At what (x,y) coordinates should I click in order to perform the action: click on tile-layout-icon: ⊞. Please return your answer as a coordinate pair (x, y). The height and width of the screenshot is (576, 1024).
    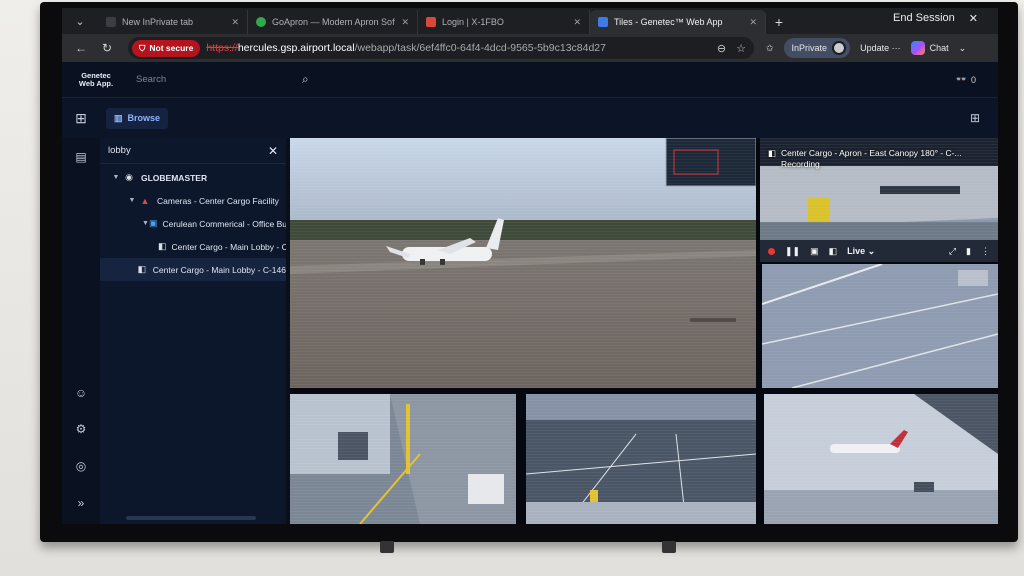
    Looking at the image, I should click on (975, 118).